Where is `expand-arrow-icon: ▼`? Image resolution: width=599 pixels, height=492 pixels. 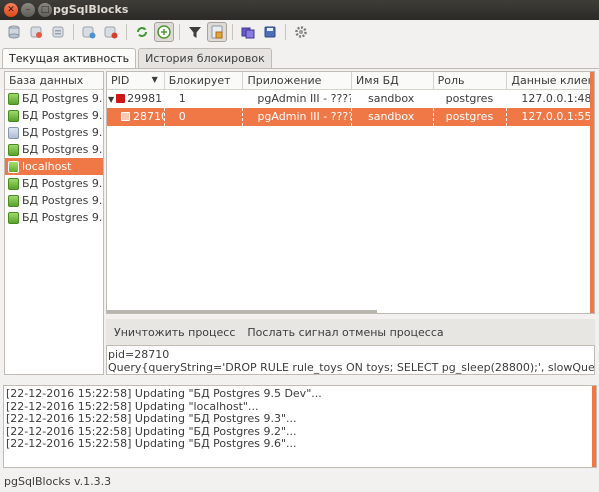
expand-arrow-icon: ▼ is located at coordinates (111, 99).